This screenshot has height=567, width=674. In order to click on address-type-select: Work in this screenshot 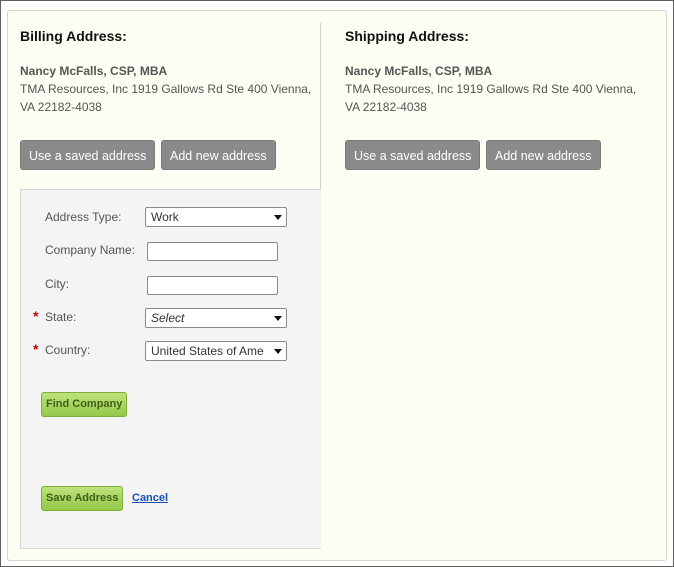, I will do `click(216, 217)`.